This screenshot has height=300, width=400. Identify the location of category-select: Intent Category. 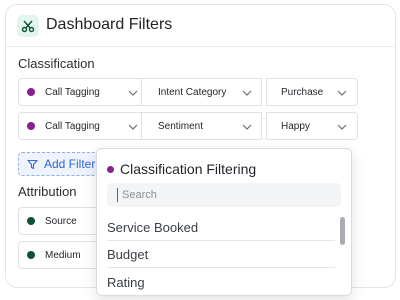
(201, 92).